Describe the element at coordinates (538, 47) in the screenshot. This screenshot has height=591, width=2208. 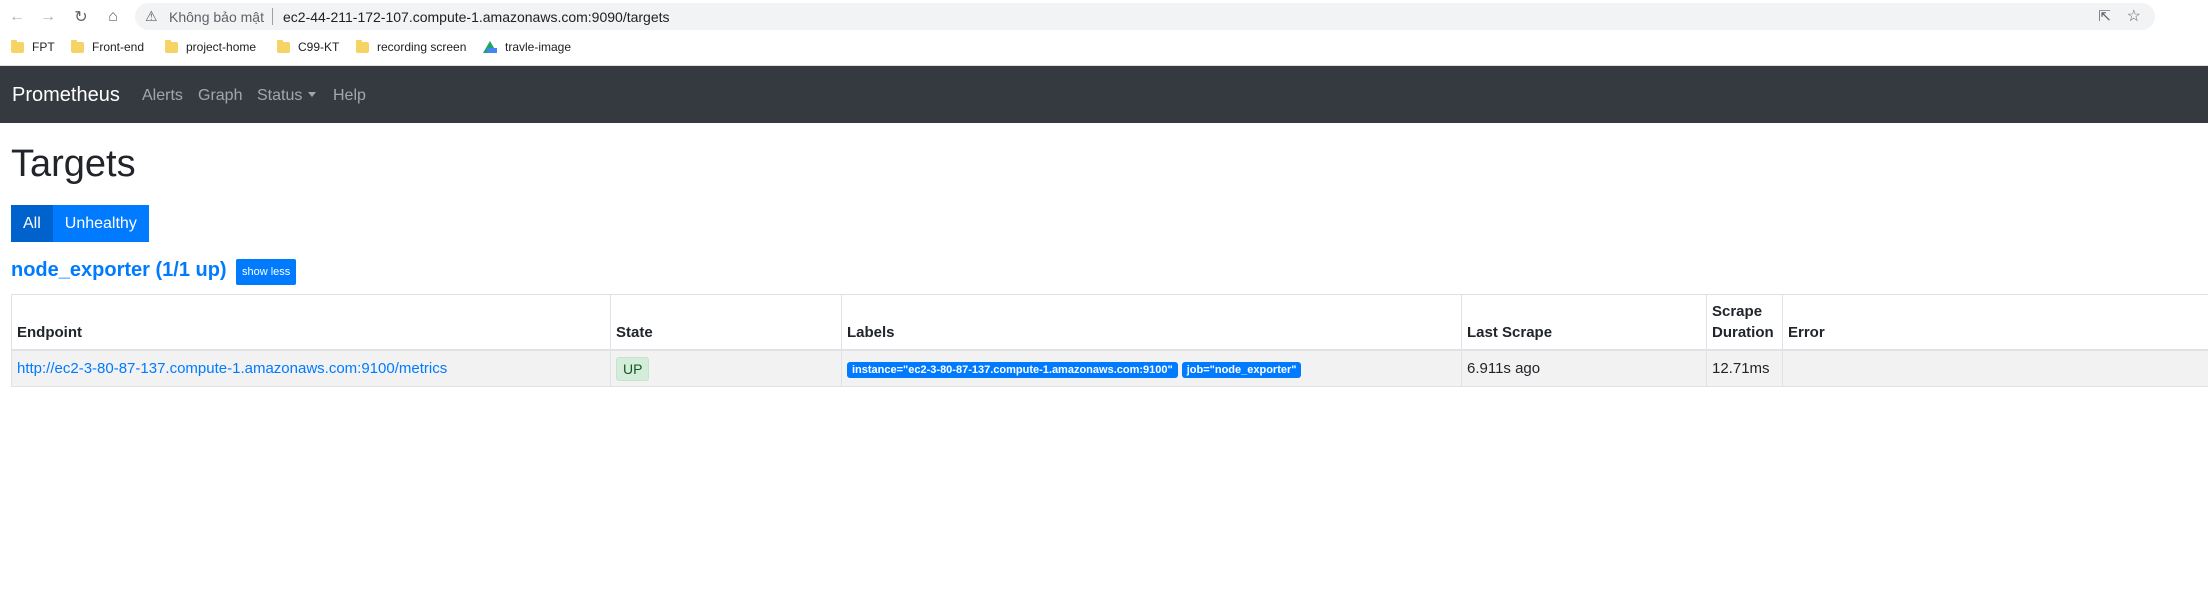
I see `bookmark-label: travle-image` at that location.